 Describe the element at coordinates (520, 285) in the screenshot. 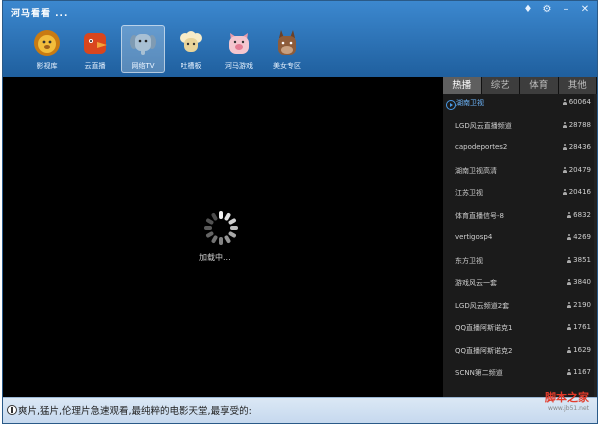

I see `channel-item: 游戏风云一套 3840` at that location.